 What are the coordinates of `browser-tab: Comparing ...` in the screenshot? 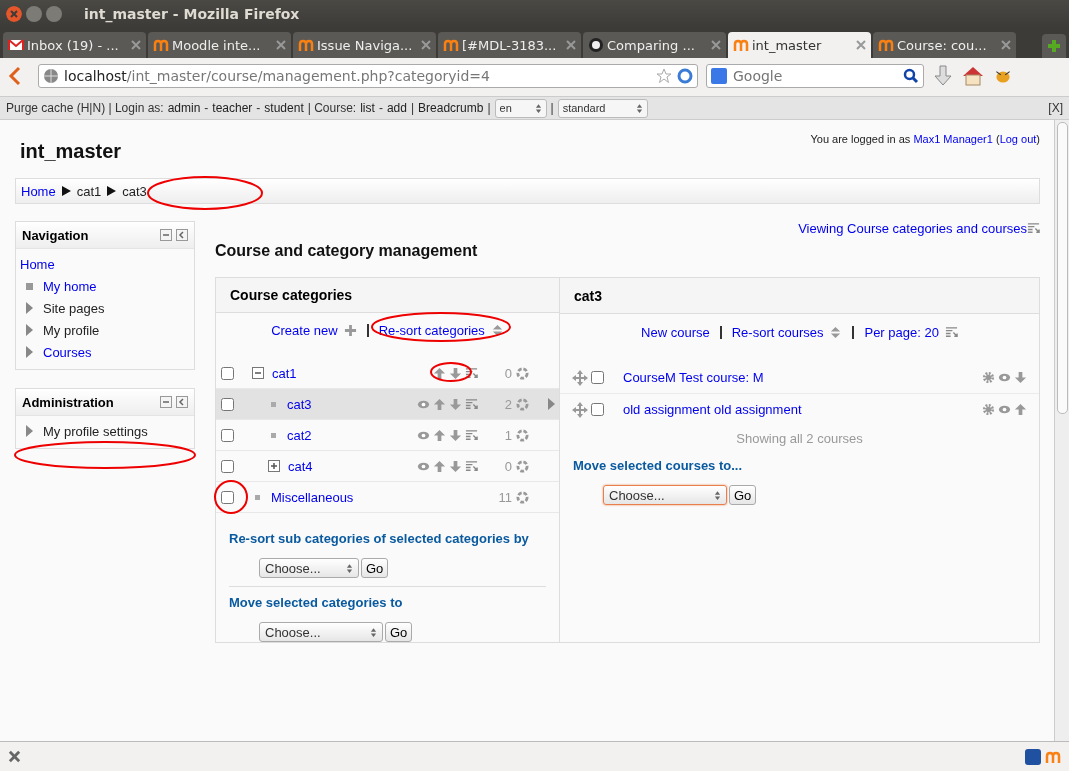 It's located at (654, 45).